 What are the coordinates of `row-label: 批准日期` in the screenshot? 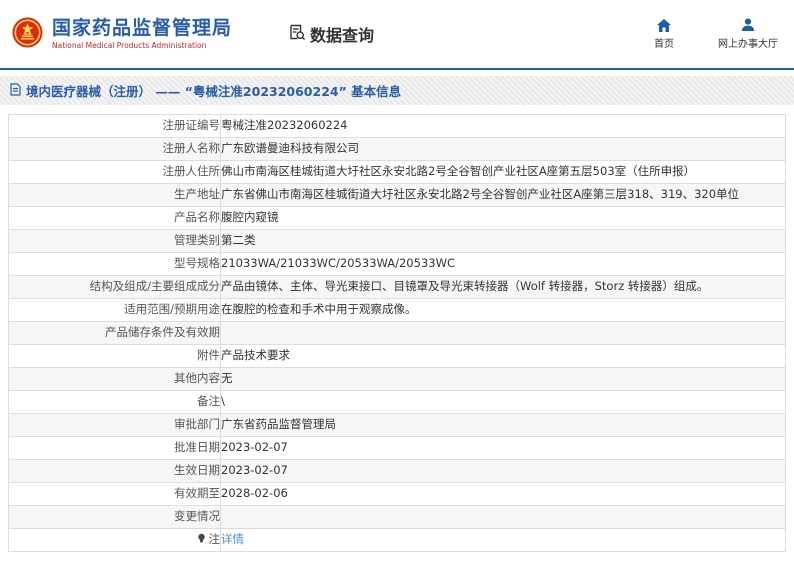 It's located at (114, 448).